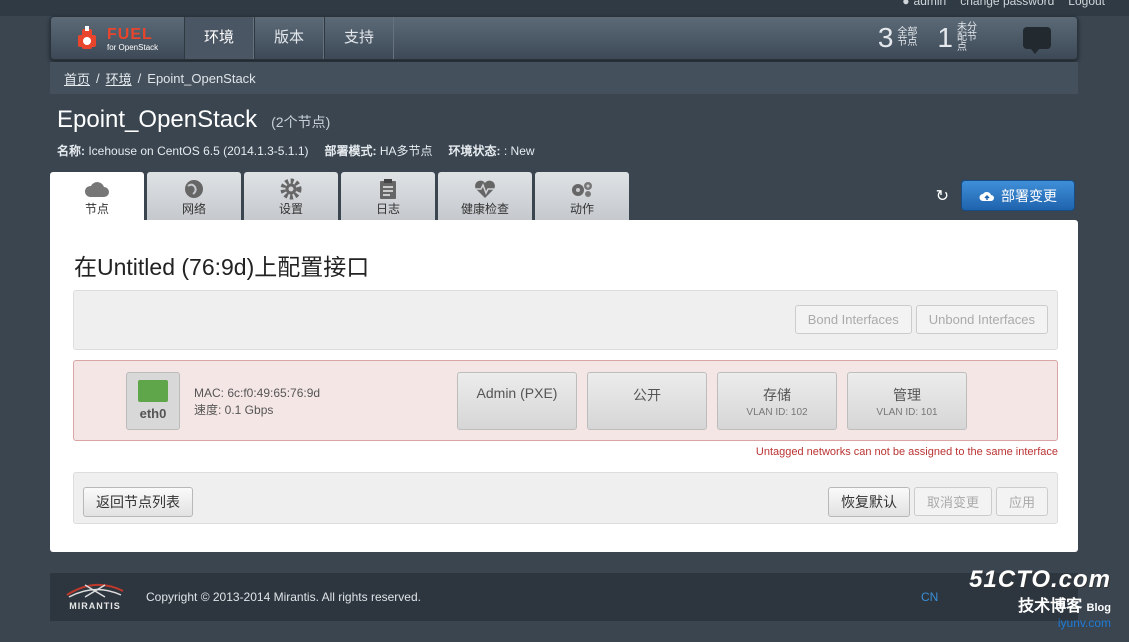  Describe the element at coordinates (157, 119) in the screenshot. I see `environment-name: Epoint_OpenStack` at that location.